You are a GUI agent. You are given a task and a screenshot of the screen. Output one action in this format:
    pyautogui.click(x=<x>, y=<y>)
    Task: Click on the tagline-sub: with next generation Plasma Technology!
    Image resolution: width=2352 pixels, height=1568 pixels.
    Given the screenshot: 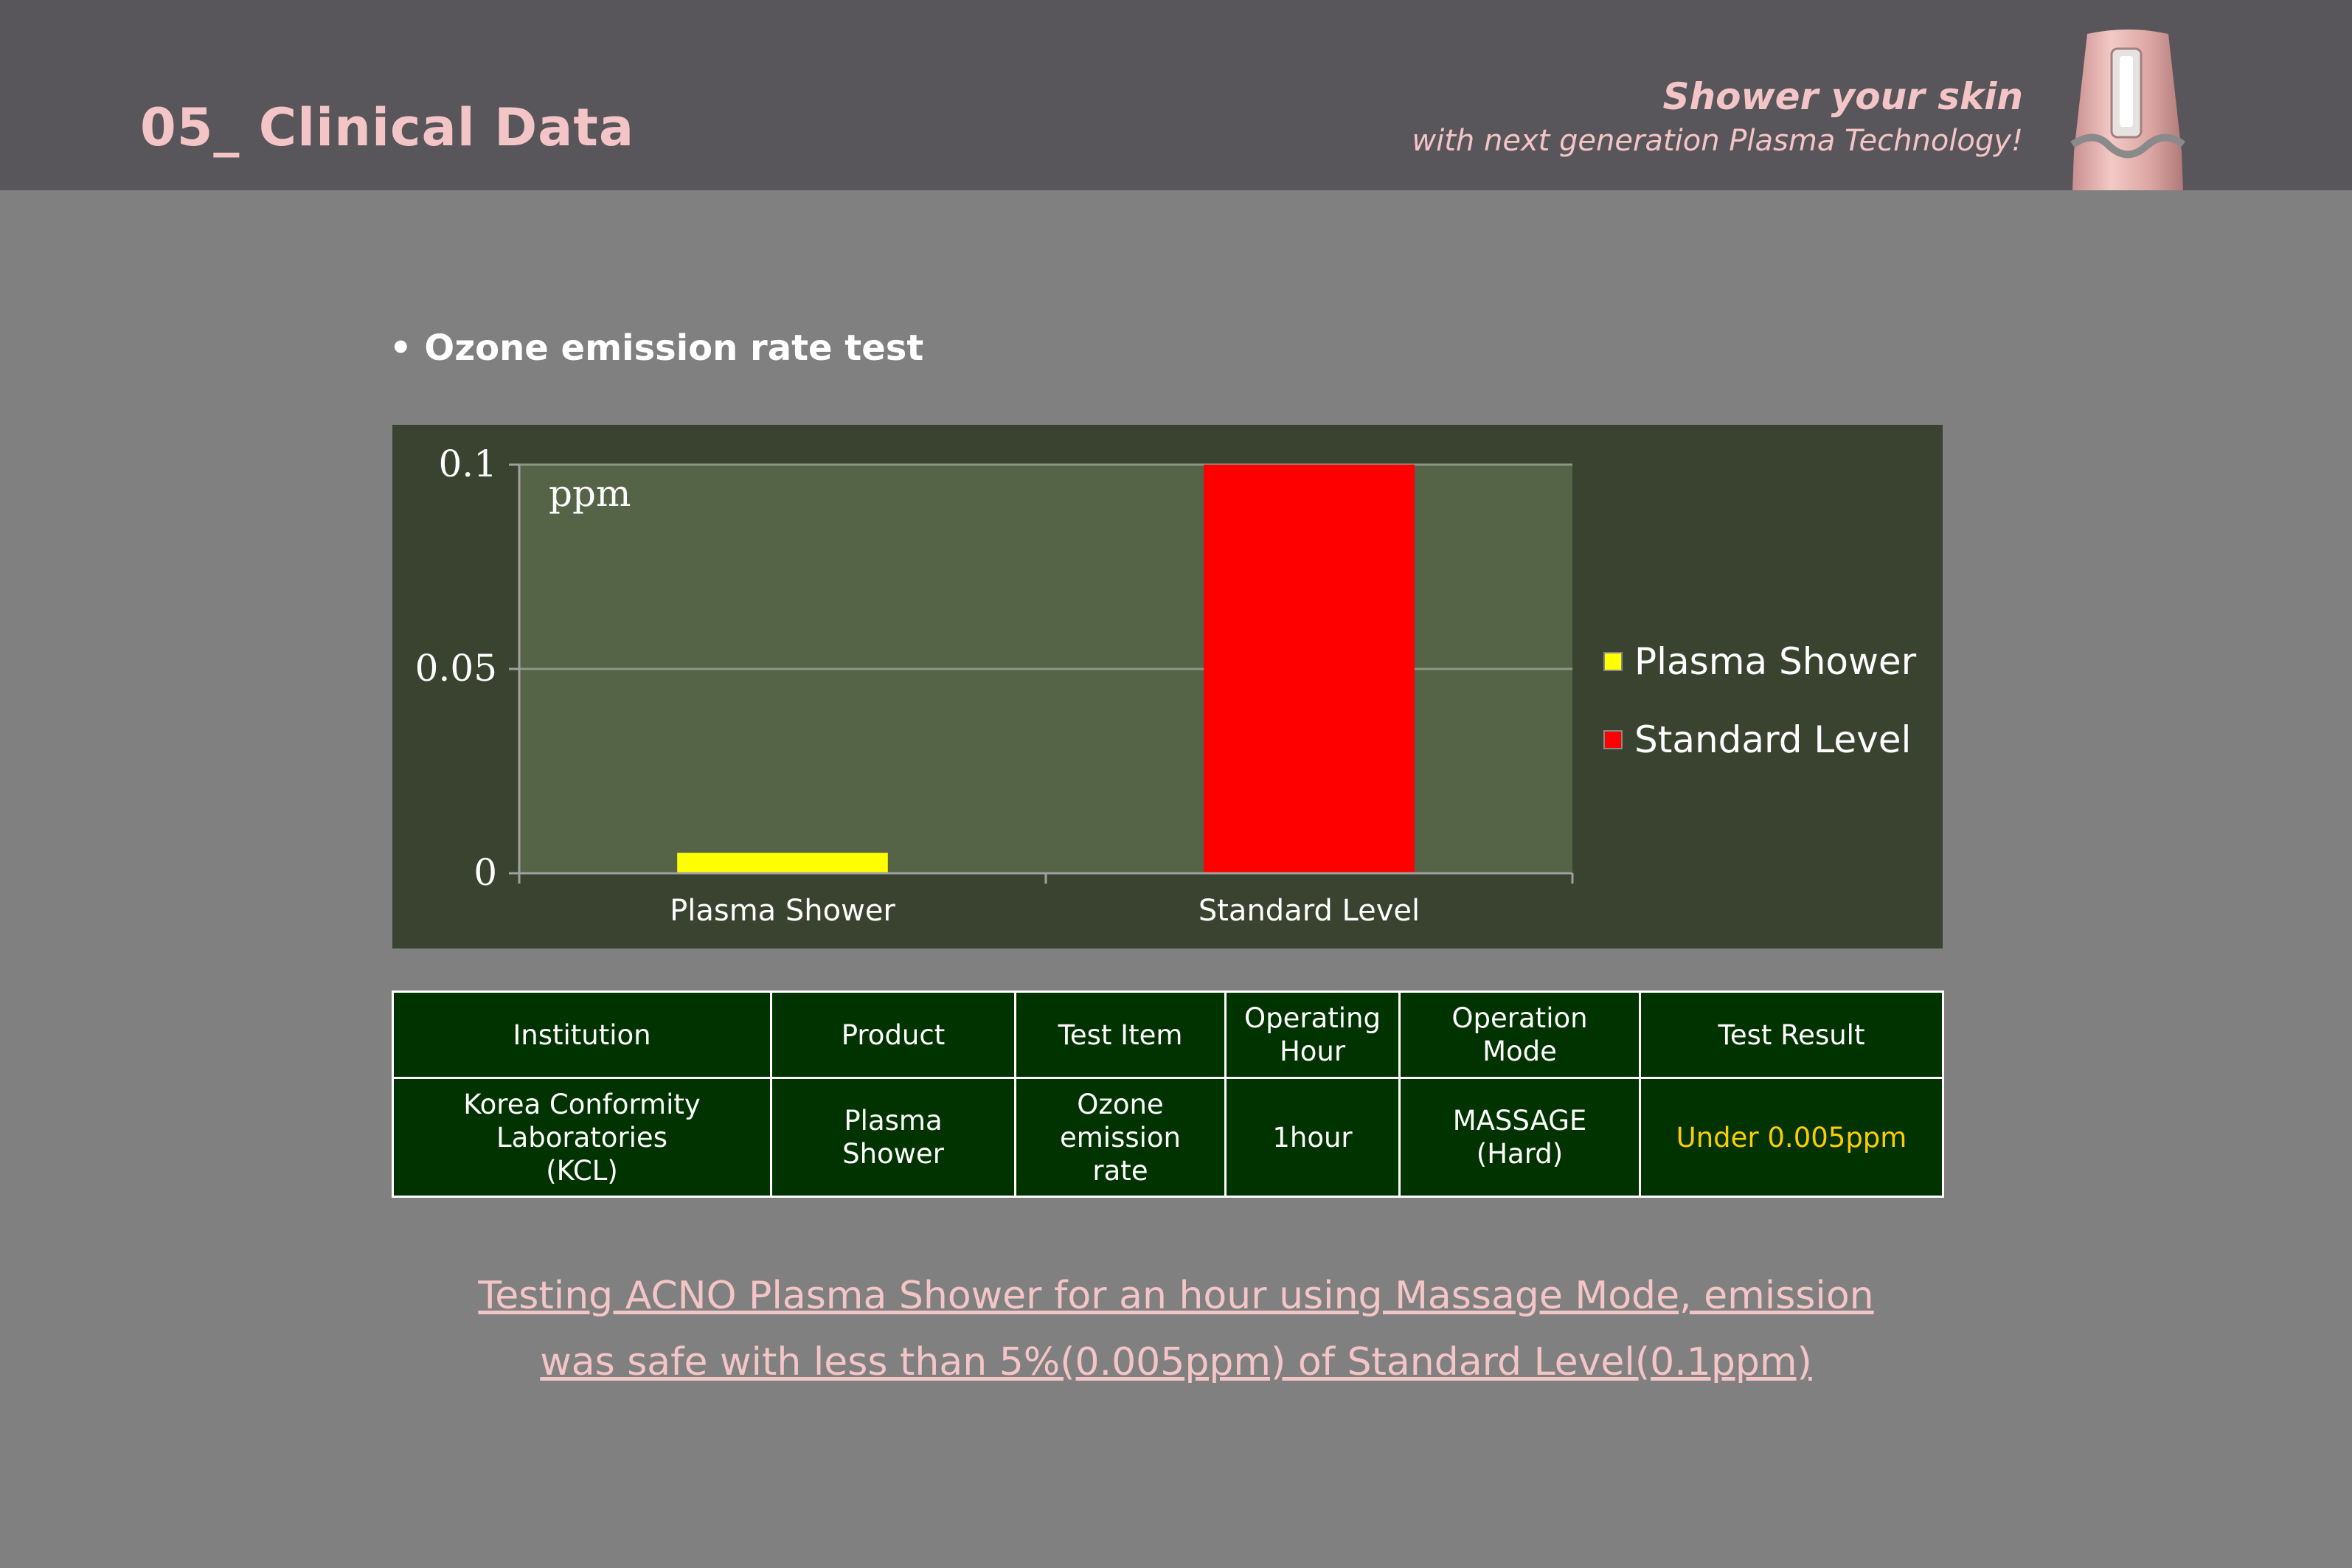 What is the action you would take?
    pyautogui.click(x=1717, y=141)
    